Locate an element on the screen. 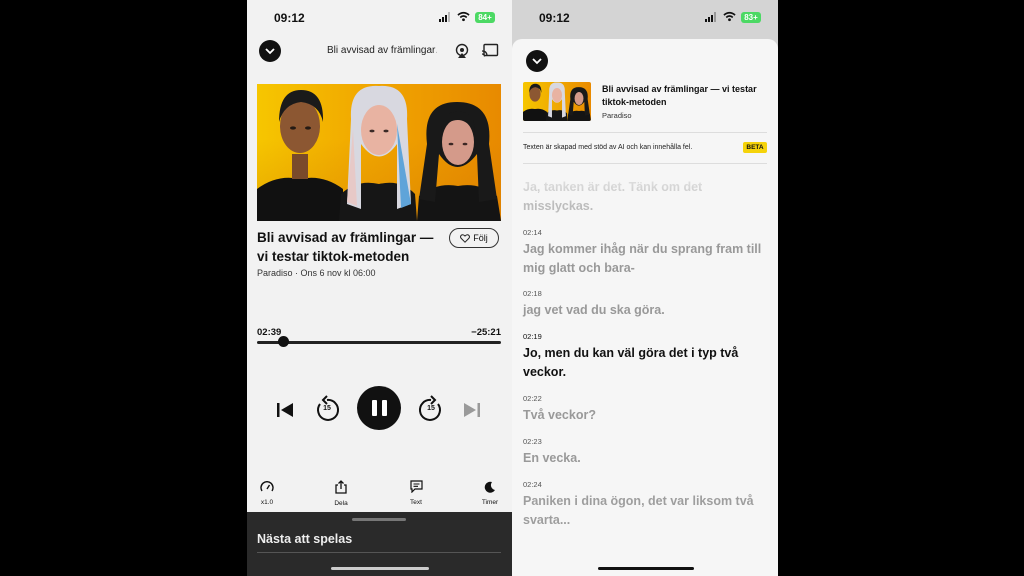 Image resolution: width=1024 pixels, height=576 pixels. skip-forward-button: 15 is located at coordinates (431, 410).